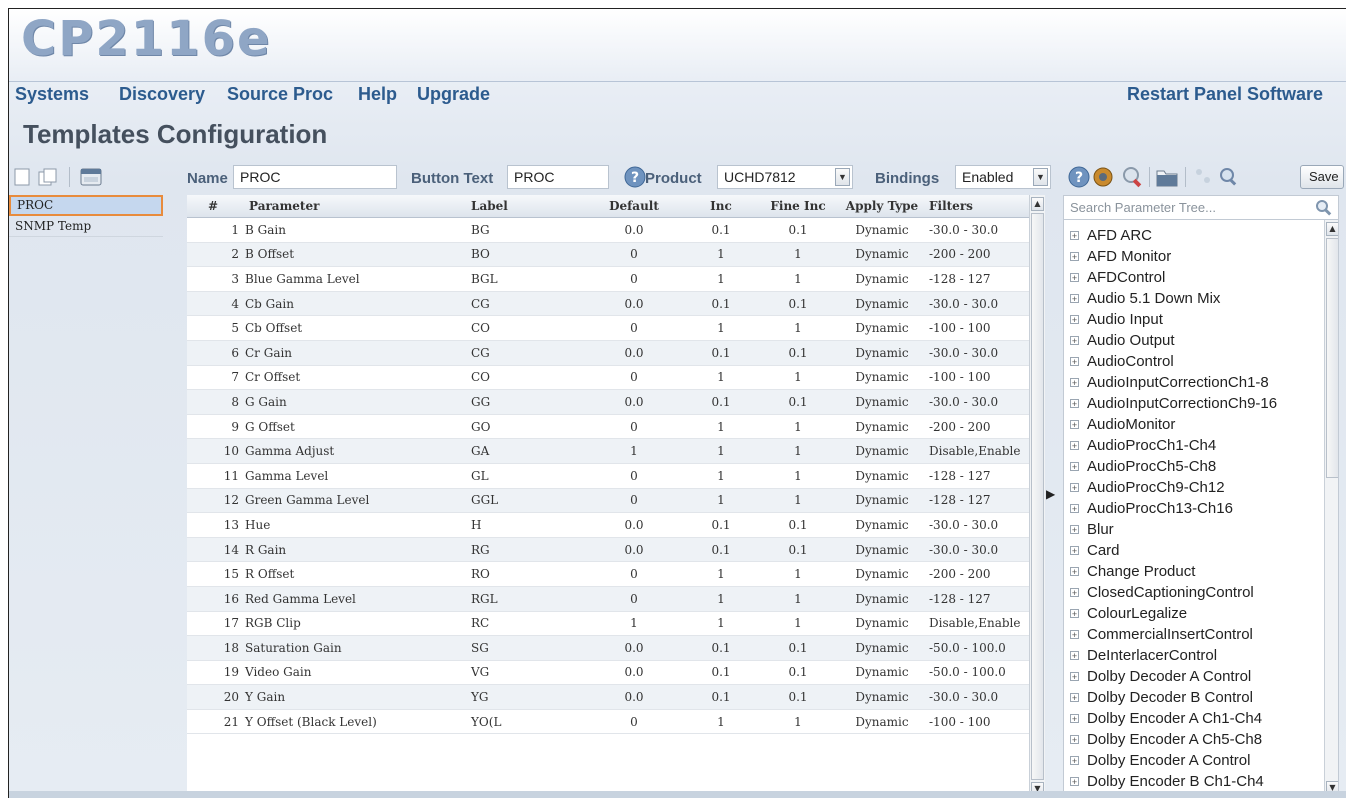  Describe the element at coordinates (610, 599) in the screenshot. I see `table-row: 16 Red Gamma Level RGL 0 1 1 Dynamic -128 - 127` at that location.